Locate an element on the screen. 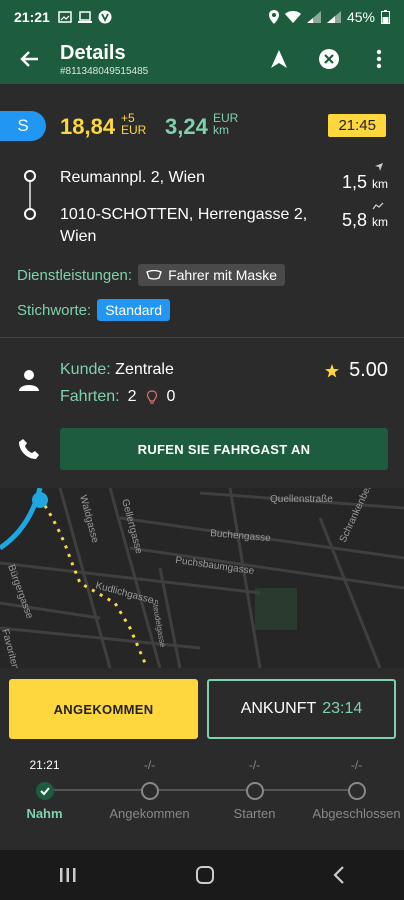 This screenshot has height=900, width=404. arrival-label: ANKUNFT is located at coordinates (278, 708).